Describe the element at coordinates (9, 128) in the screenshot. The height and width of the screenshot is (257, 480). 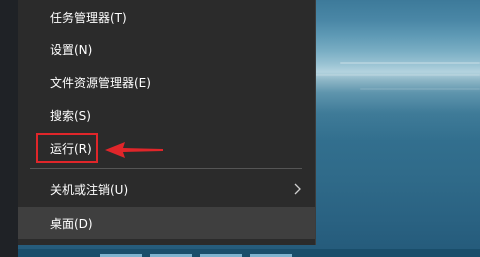
I see `start-button-edge` at that location.